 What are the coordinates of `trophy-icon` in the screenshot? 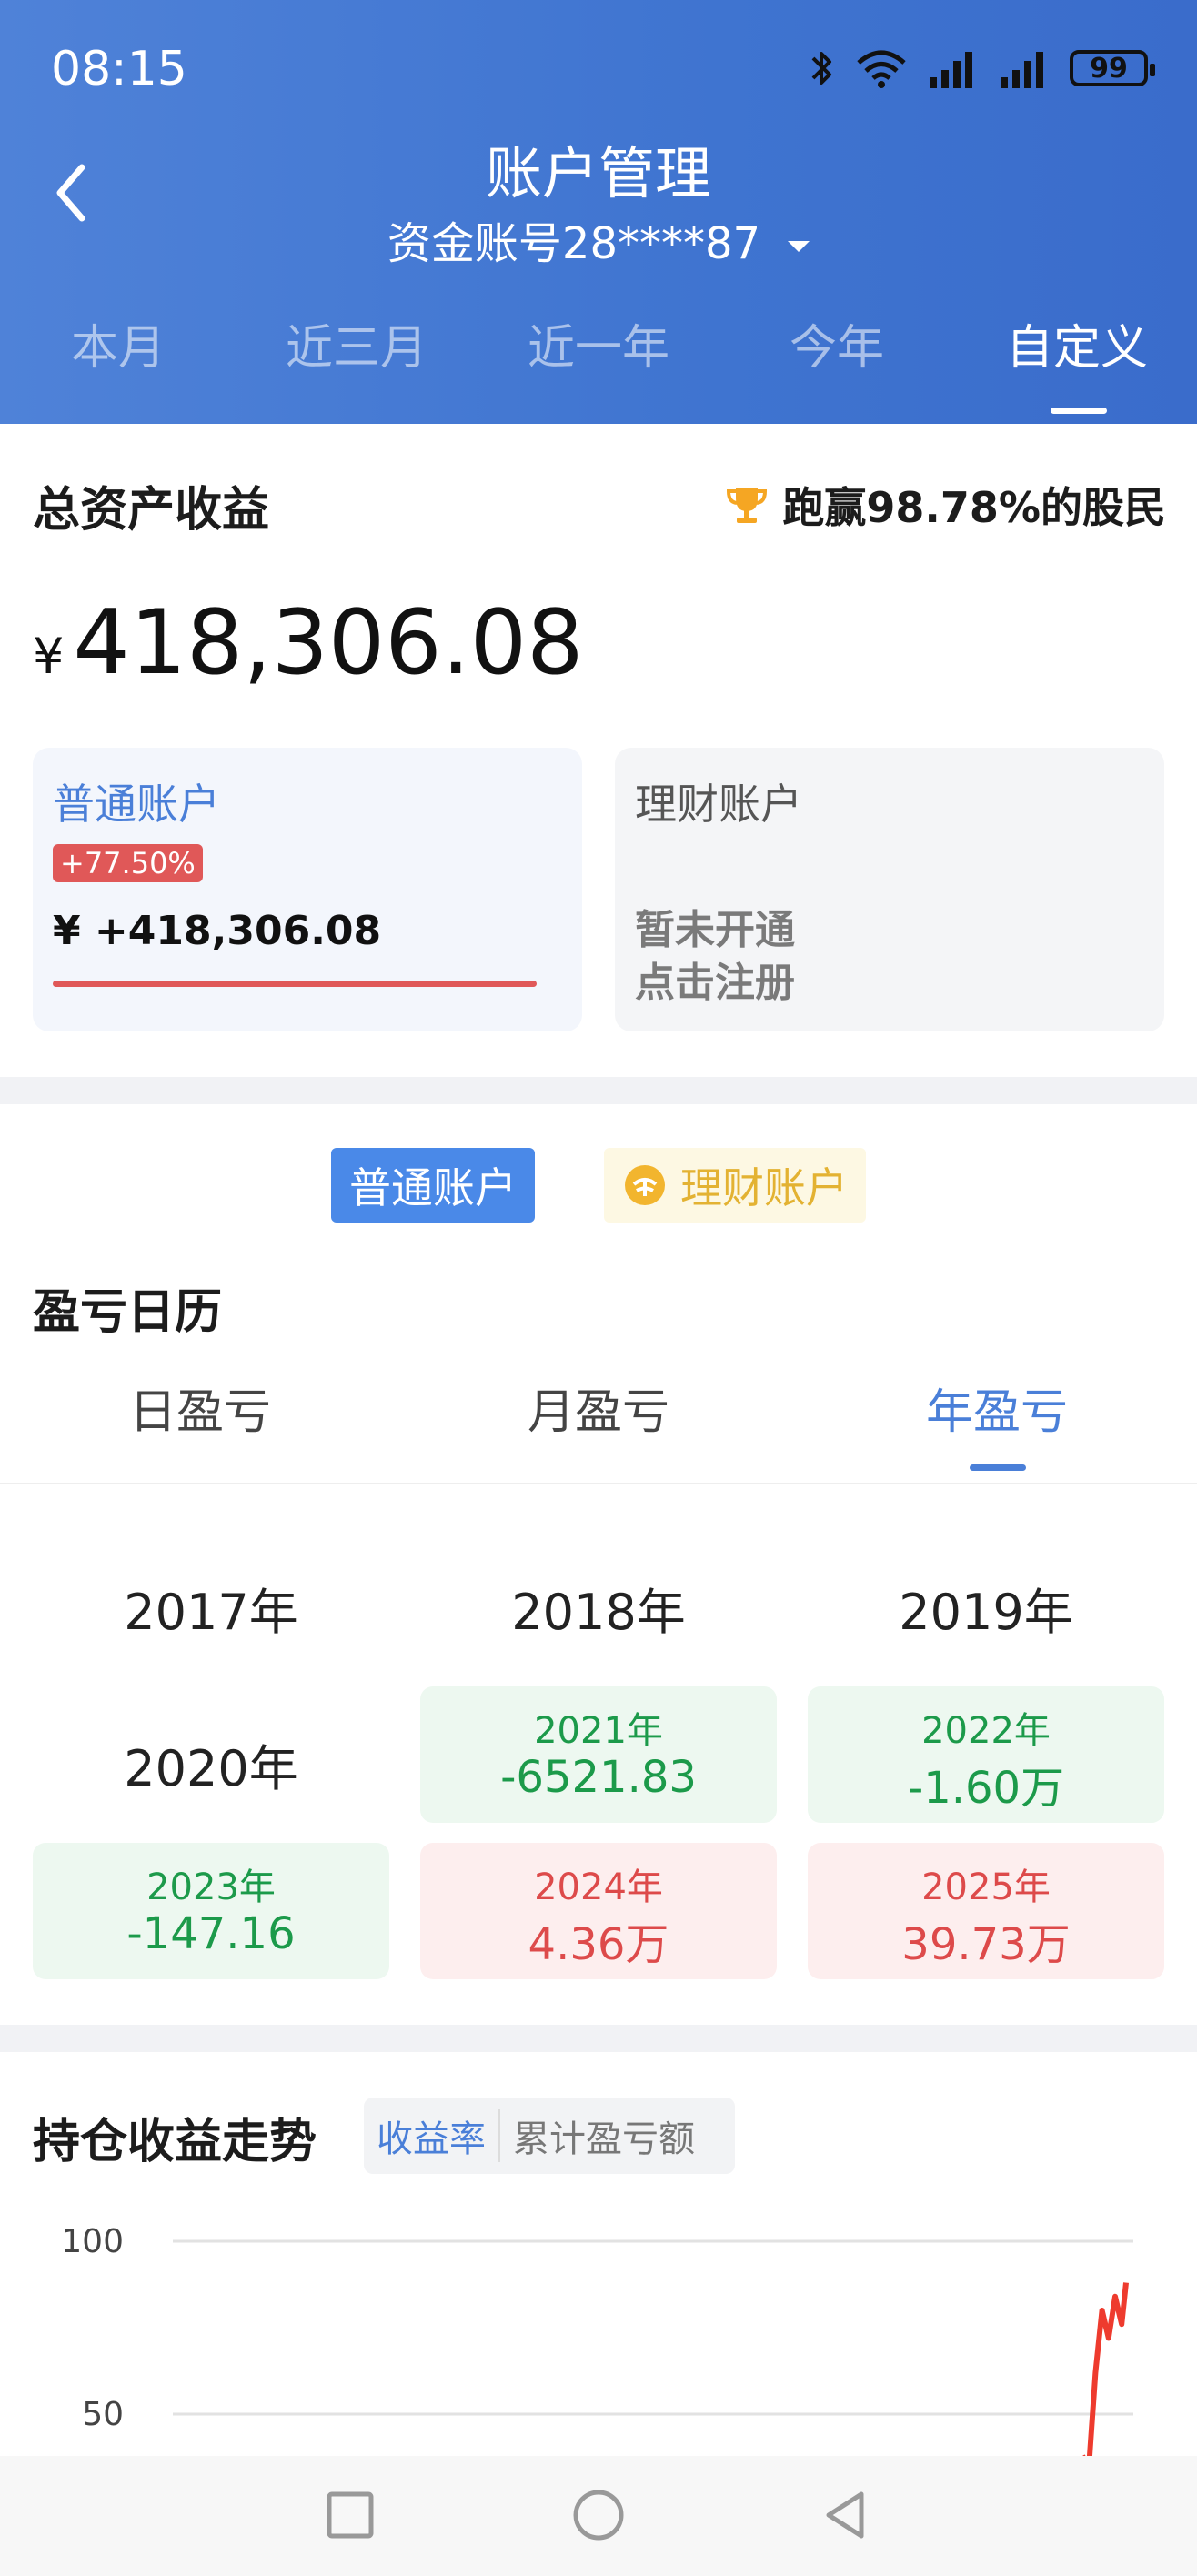 It's located at (747, 505).